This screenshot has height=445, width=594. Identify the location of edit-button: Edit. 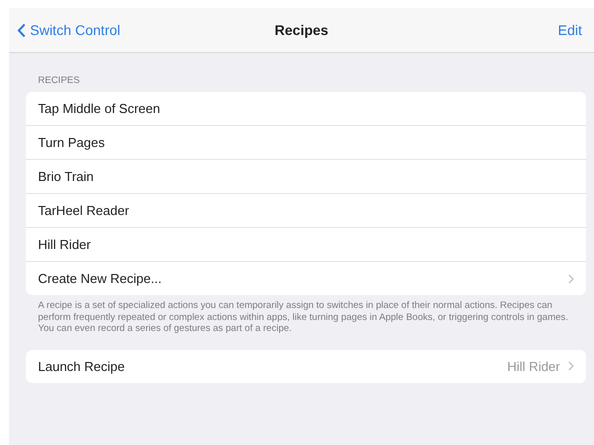
(570, 30).